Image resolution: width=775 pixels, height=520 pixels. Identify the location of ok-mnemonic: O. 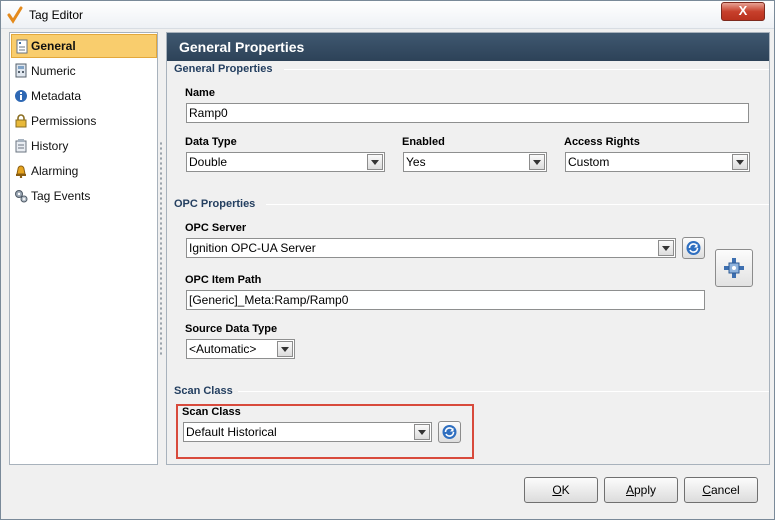
(557, 490).